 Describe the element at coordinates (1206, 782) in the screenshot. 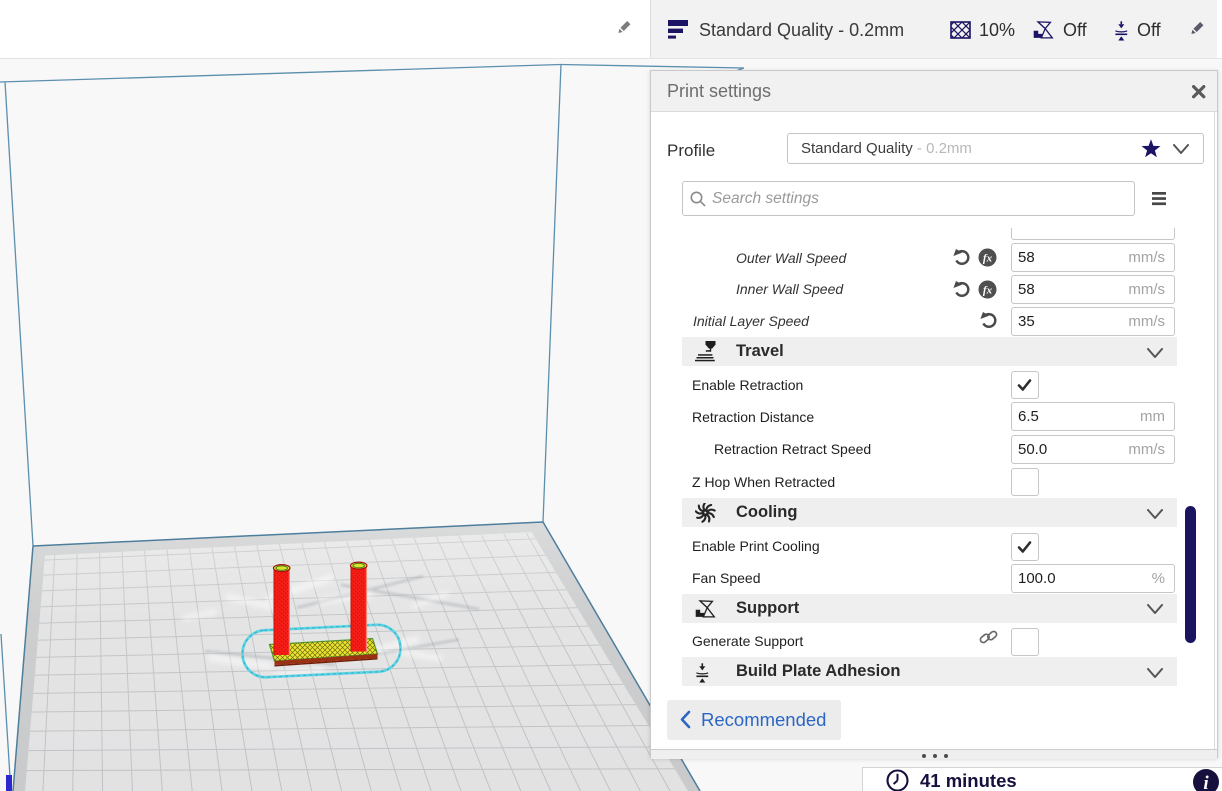

I see `svg-text: i` at that location.